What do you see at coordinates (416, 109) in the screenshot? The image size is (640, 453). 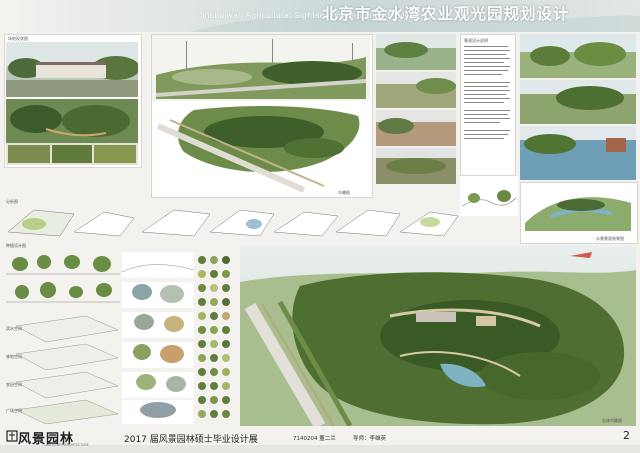 I see `photo-grid` at bounding box center [416, 109].